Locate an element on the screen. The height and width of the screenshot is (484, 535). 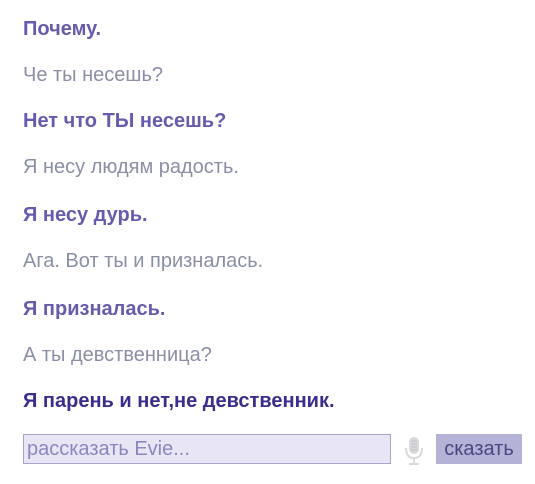
user-message: Почему. is located at coordinates (62, 29).